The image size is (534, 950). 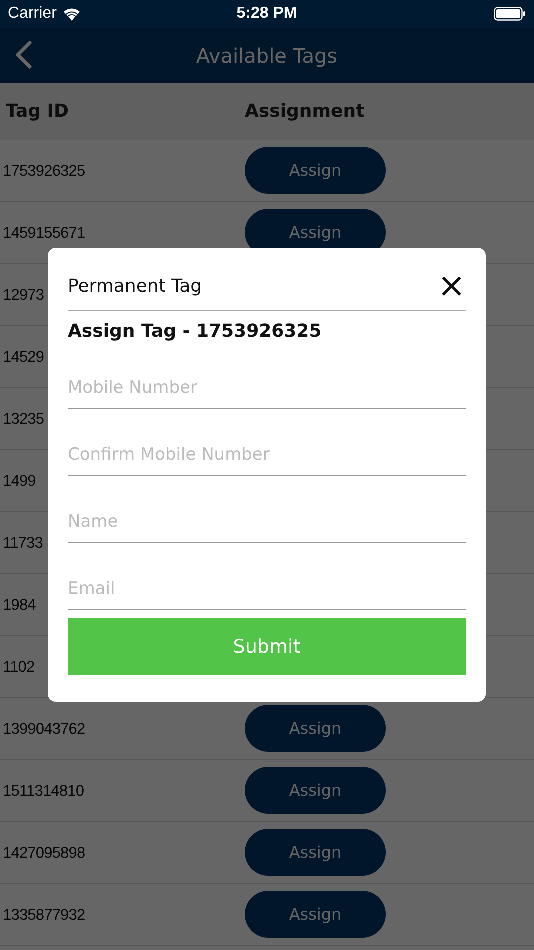 What do you see at coordinates (37, 111) in the screenshot?
I see `column-header: Tag ID` at bounding box center [37, 111].